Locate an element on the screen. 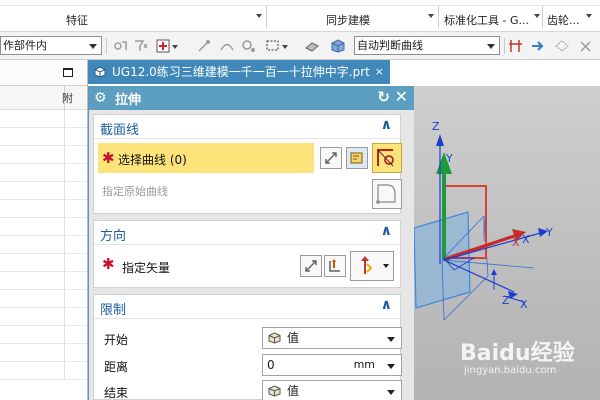 The height and width of the screenshot is (400, 600). inferred-vector-select is located at coordinates (372, 266).